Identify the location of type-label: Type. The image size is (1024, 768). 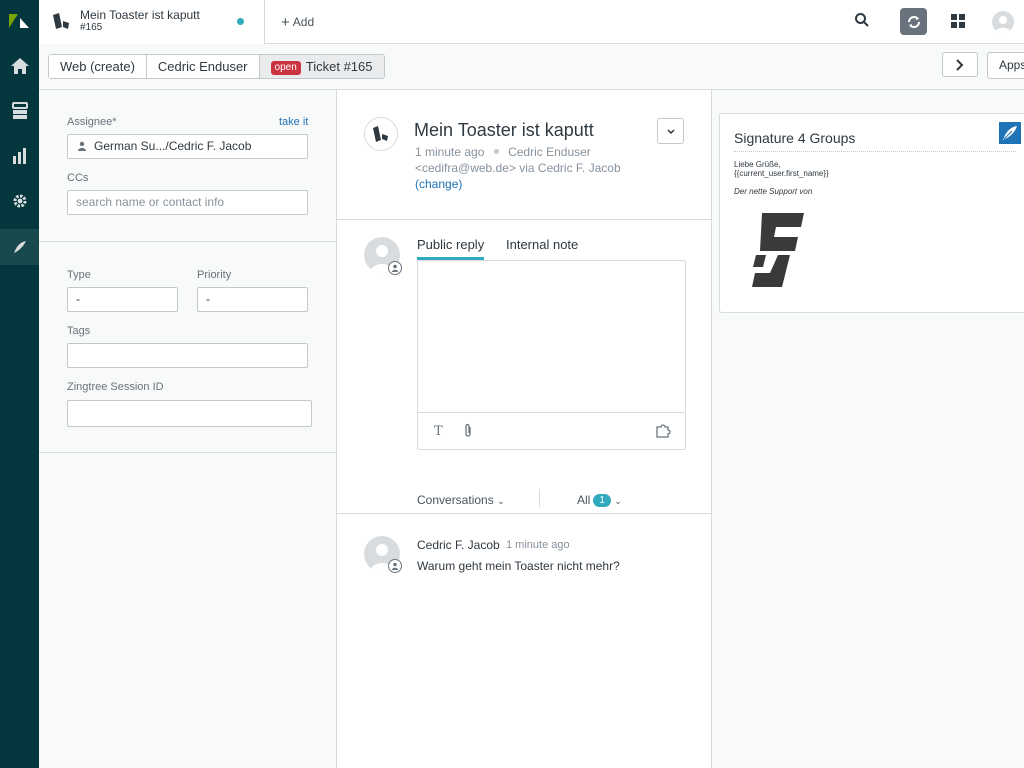
(79, 275).